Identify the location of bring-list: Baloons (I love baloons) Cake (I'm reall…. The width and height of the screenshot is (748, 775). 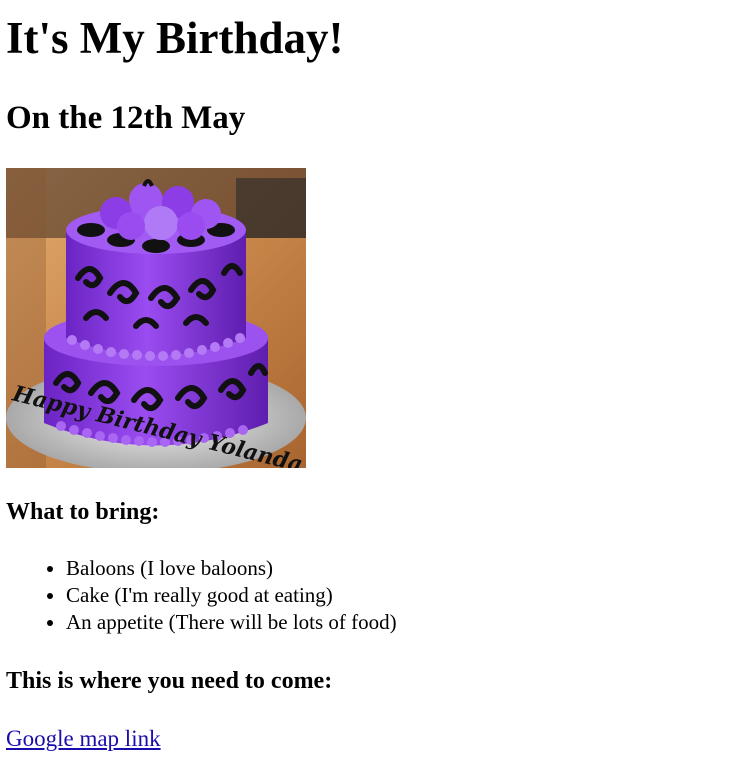
(201, 595).